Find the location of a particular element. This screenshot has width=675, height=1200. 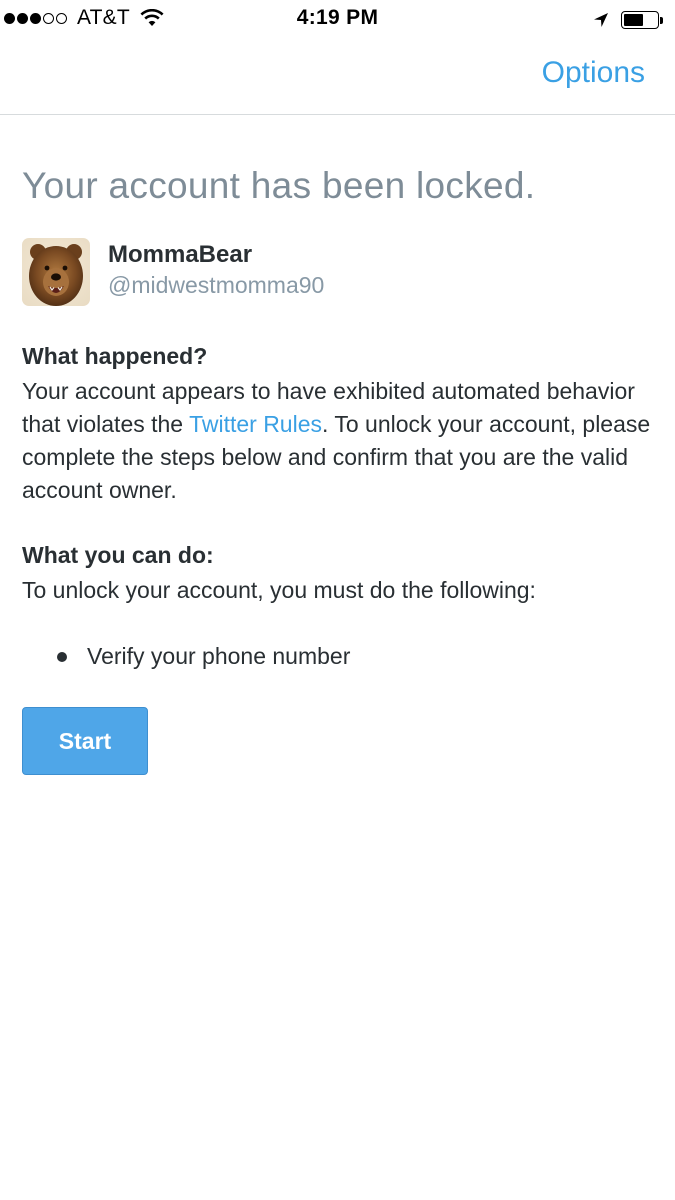

bullet-icon is located at coordinates (62, 657).